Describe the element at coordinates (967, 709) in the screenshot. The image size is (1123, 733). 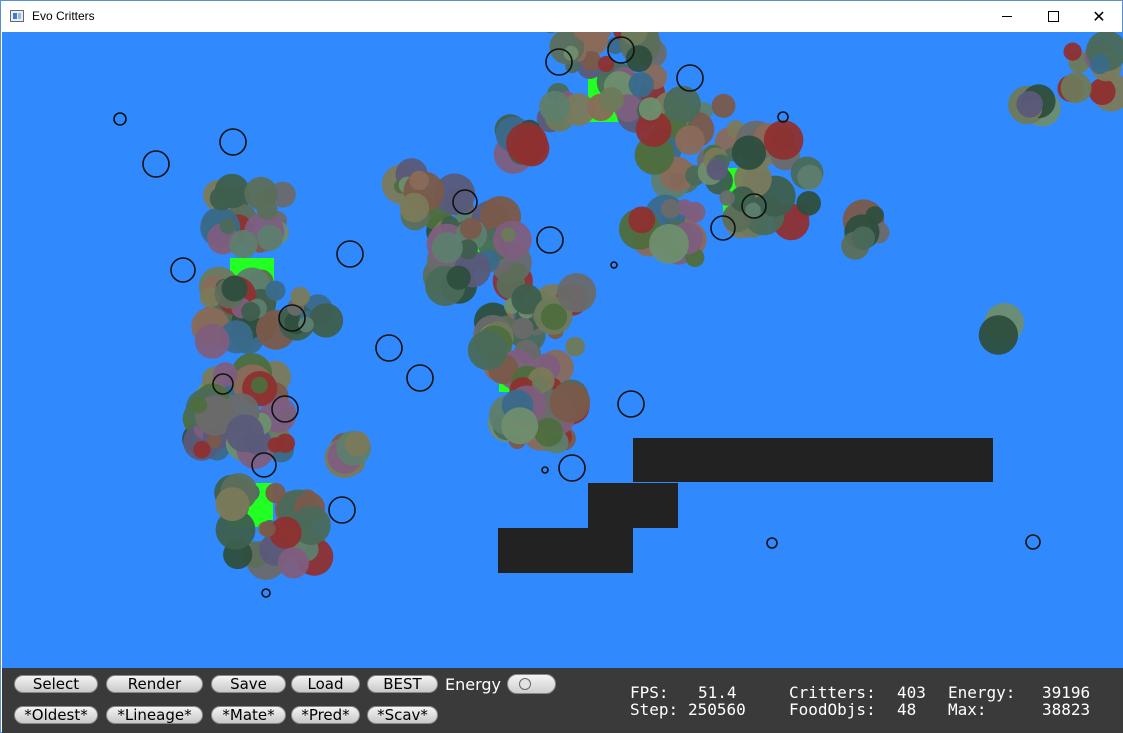
I see `max-label: Max:` at that location.